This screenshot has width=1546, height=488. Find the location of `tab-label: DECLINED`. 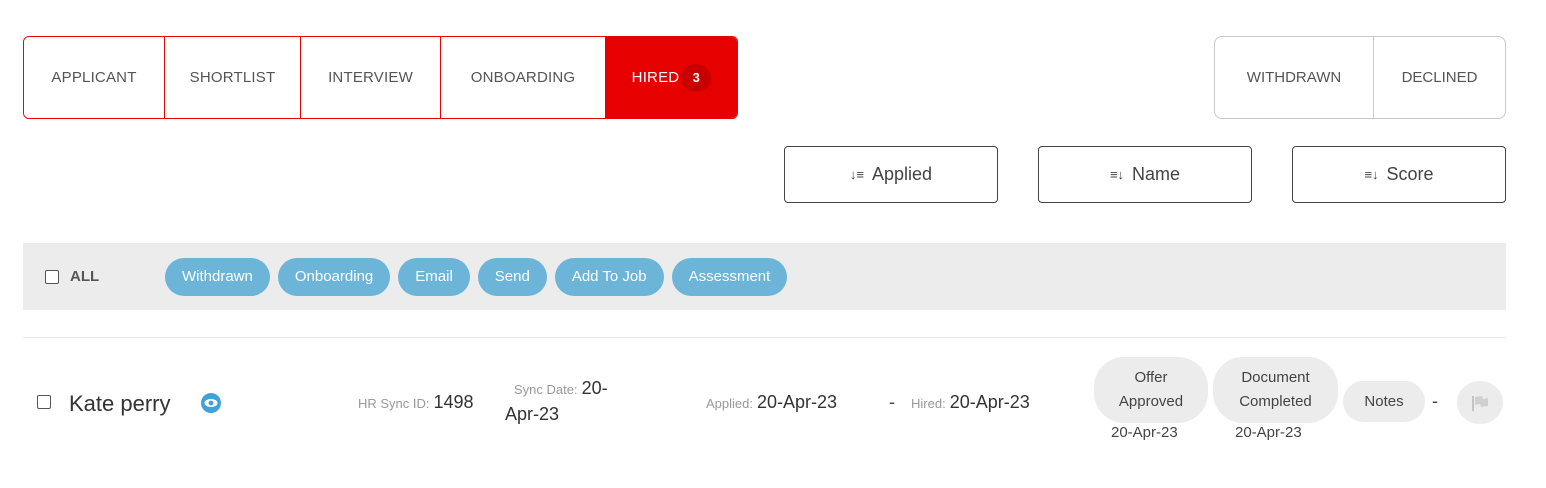

tab-label: DECLINED is located at coordinates (1439, 77).